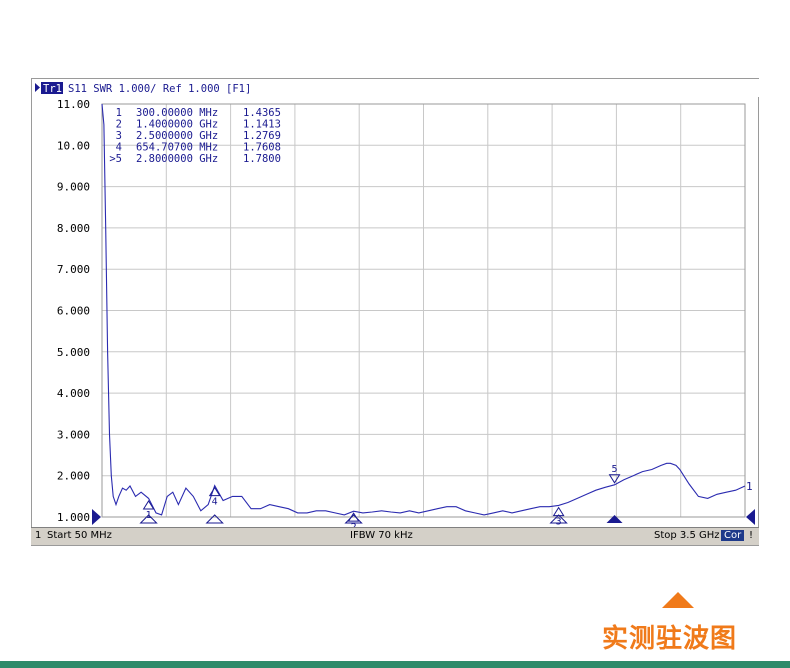  Describe the element at coordinates (214, 519) in the screenshot. I see `marker-position-indicator-icon` at that location.